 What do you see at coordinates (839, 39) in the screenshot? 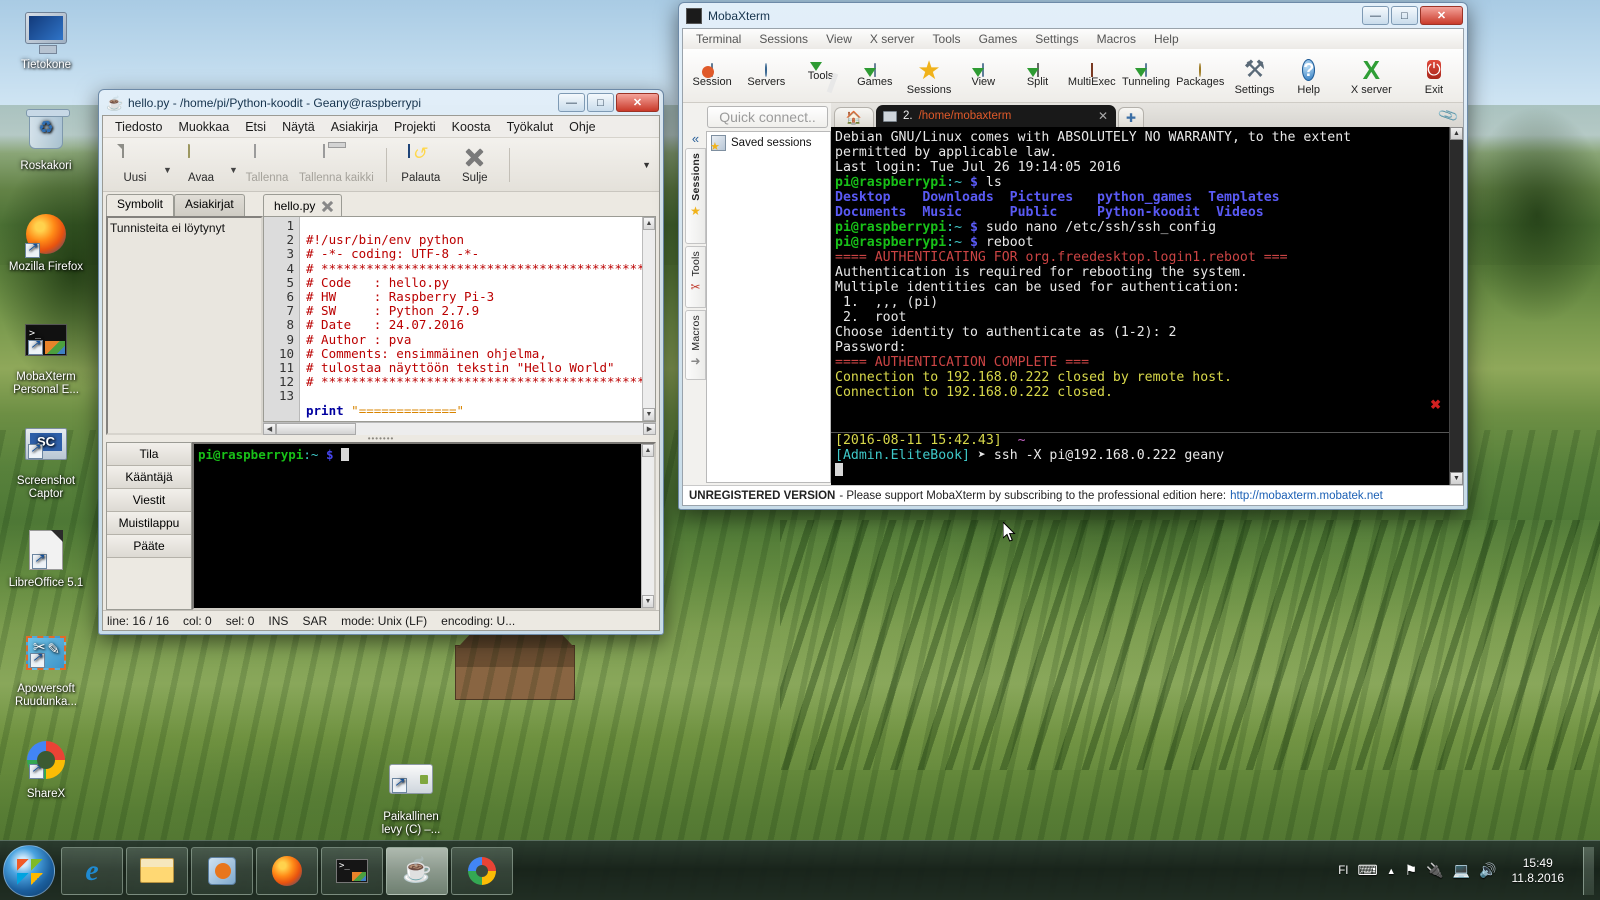
I see `moba-menu-view: View` at bounding box center [839, 39].